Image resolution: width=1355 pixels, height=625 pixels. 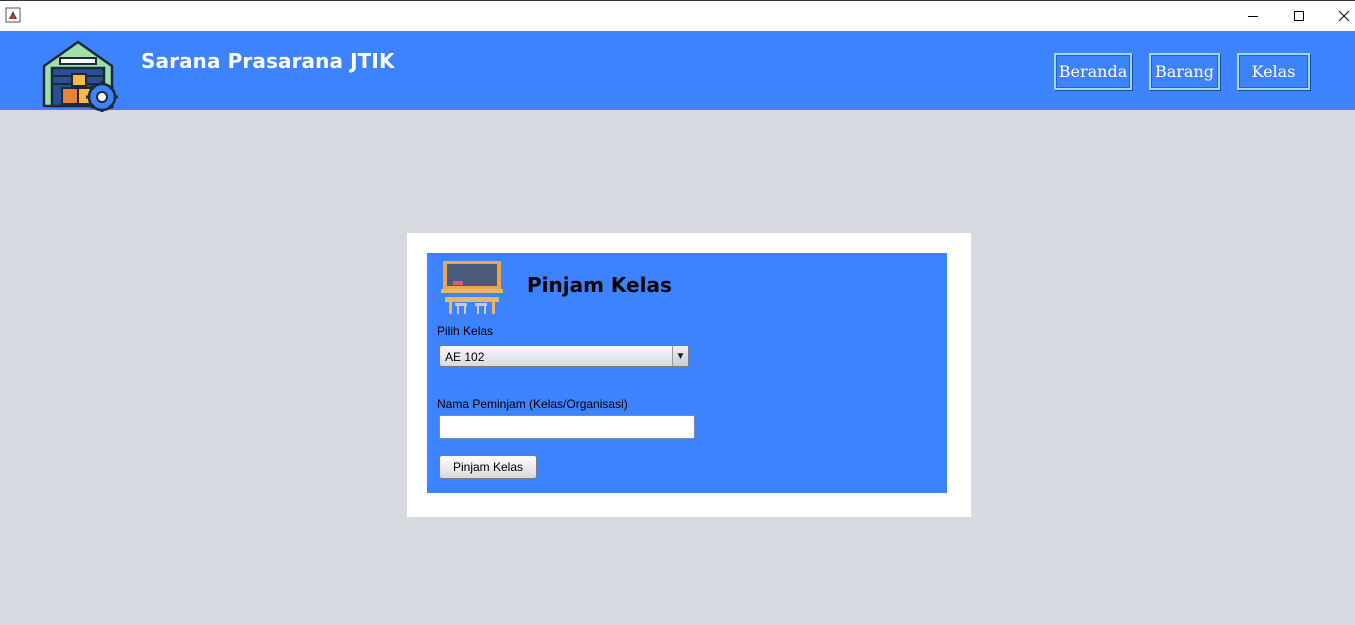 What do you see at coordinates (268, 61) in the screenshot?
I see `app-title: Sarana Prasarana JTIK` at bounding box center [268, 61].